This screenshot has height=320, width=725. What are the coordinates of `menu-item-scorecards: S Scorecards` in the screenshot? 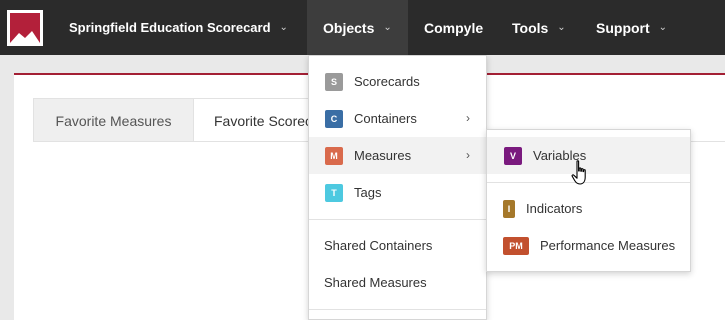 It's located at (397, 81).